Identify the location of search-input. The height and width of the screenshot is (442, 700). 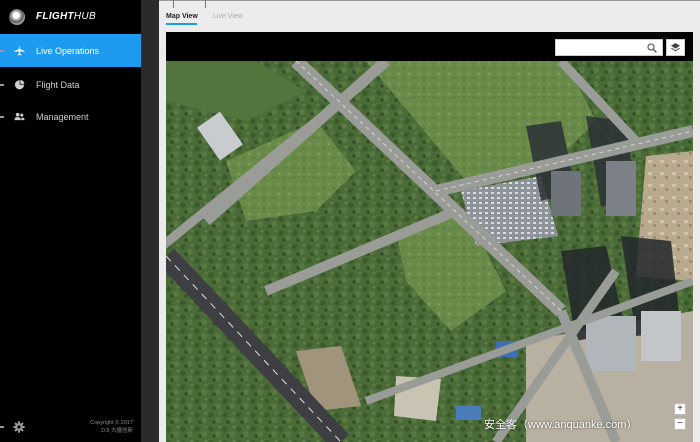
(600, 47).